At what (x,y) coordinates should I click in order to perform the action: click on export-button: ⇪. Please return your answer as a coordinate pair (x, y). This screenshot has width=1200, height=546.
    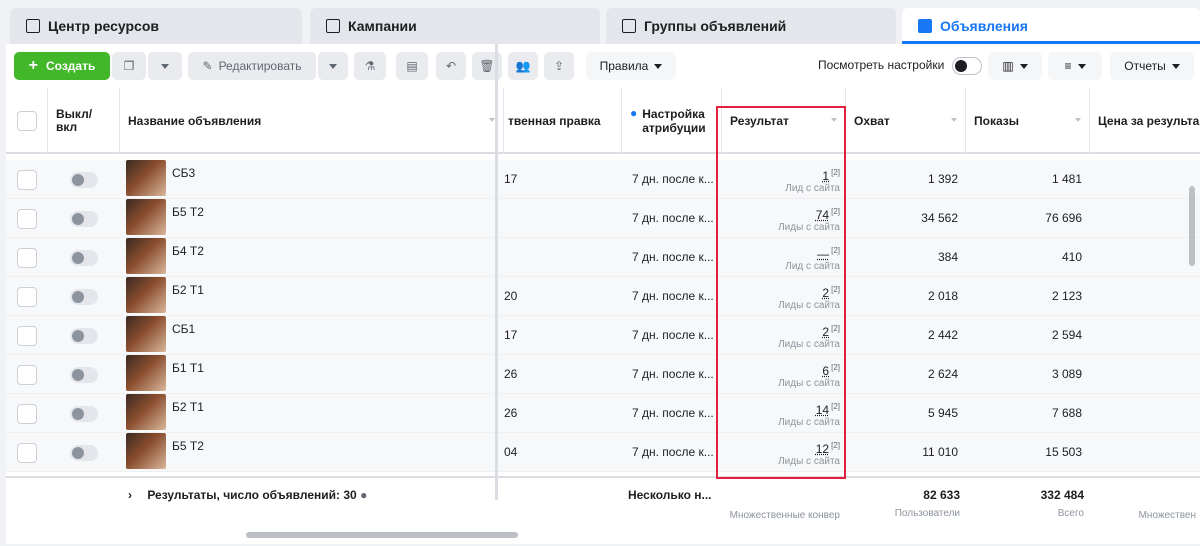
    Looking at the image, I should click on (559, 66).